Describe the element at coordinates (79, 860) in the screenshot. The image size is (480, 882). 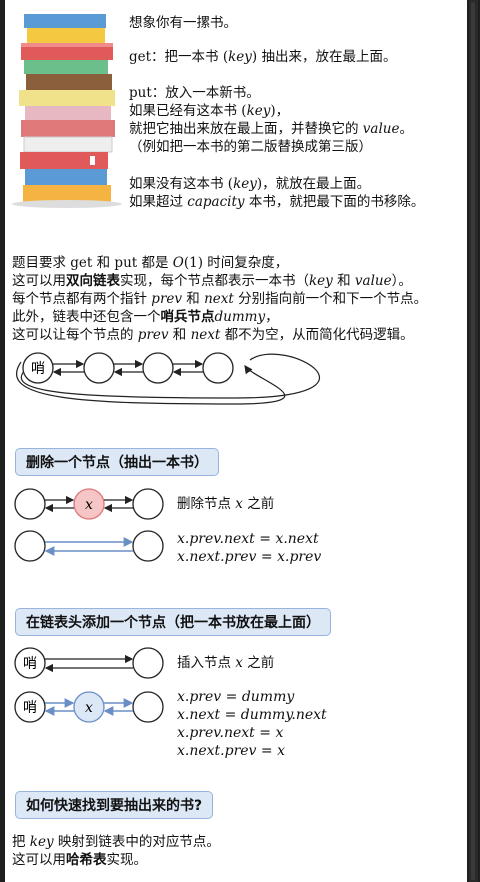
I see `hash-line-2: 这可以用哈希表实现。` at that location.